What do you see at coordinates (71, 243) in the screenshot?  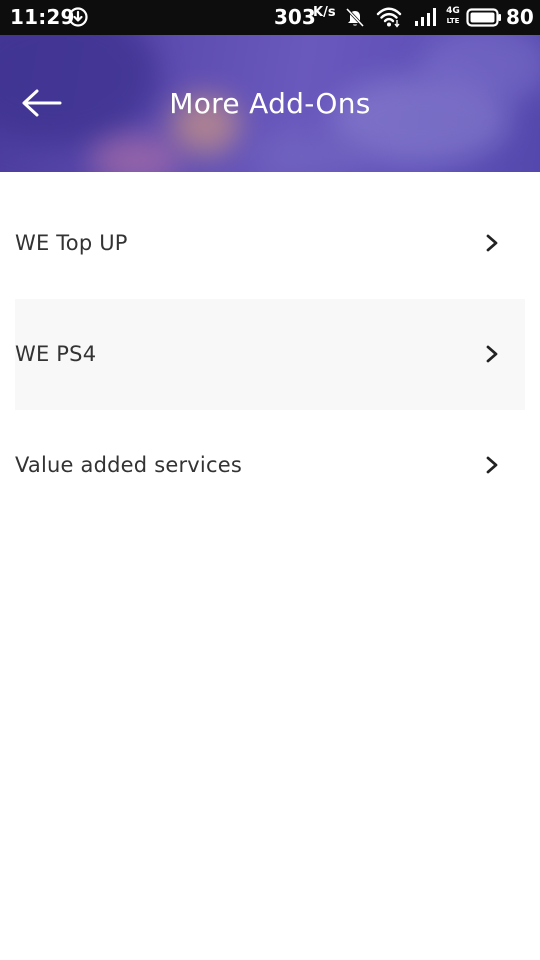 I see `list-item-label: WE Top UP` at bounding box center [71, 243].